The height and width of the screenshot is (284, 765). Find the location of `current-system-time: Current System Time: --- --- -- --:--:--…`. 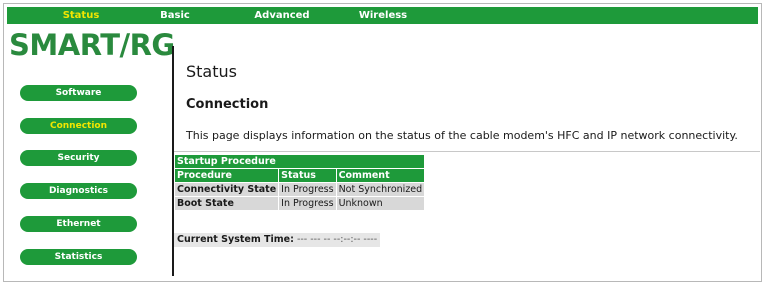

current-system-time: Current System Time: --- --- -- --:--:--… is located at coordinates (277, 240).